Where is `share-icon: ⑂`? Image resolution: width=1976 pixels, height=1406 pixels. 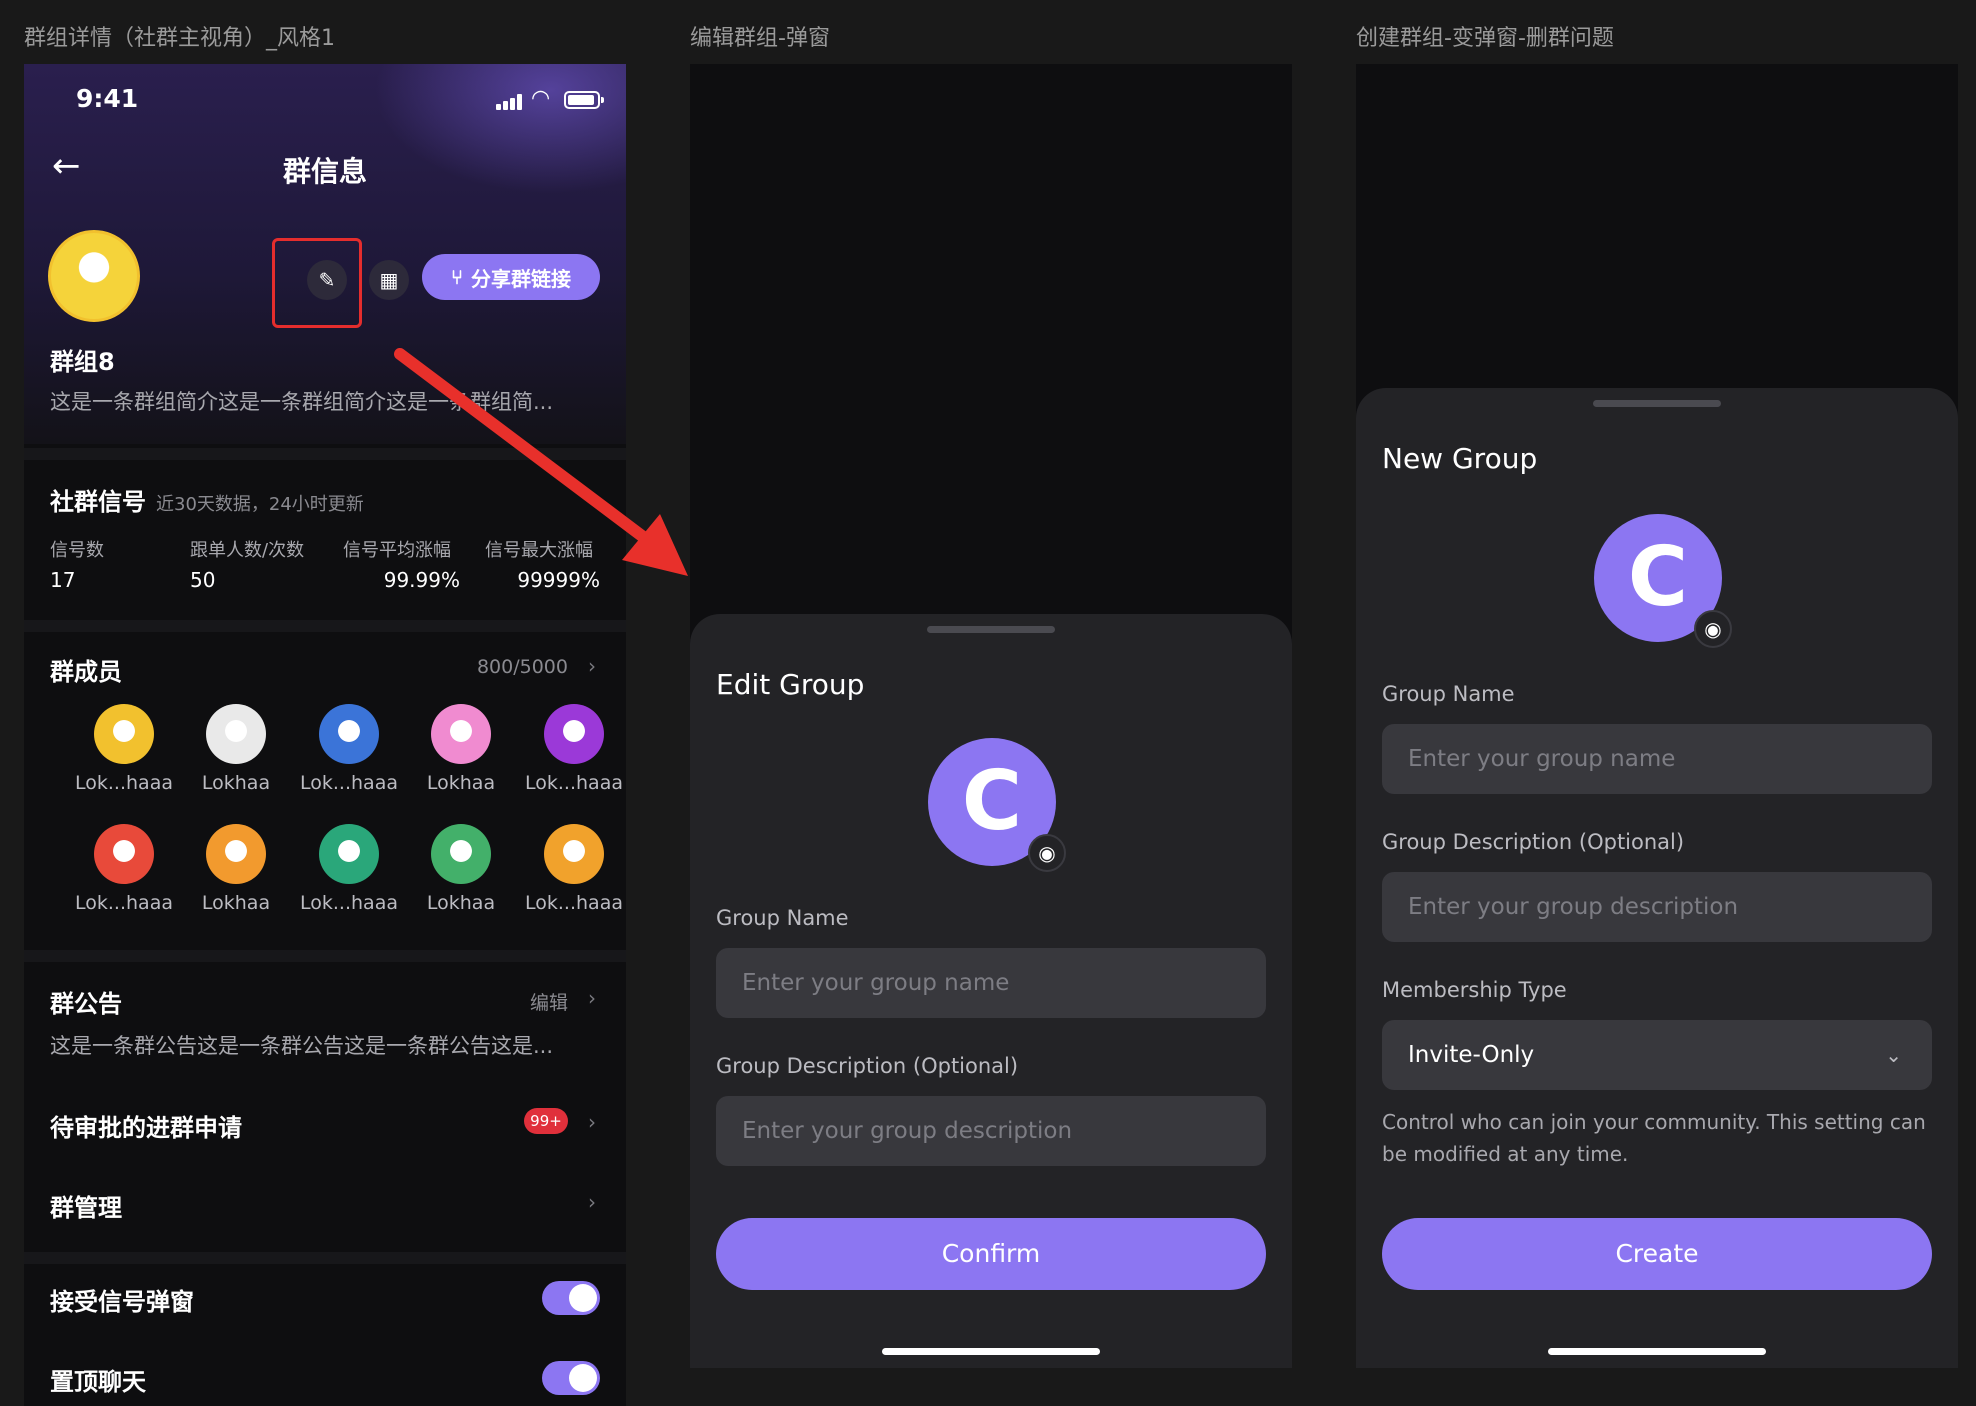 share-icon: ⑂ is located at coordinates (457, 277).